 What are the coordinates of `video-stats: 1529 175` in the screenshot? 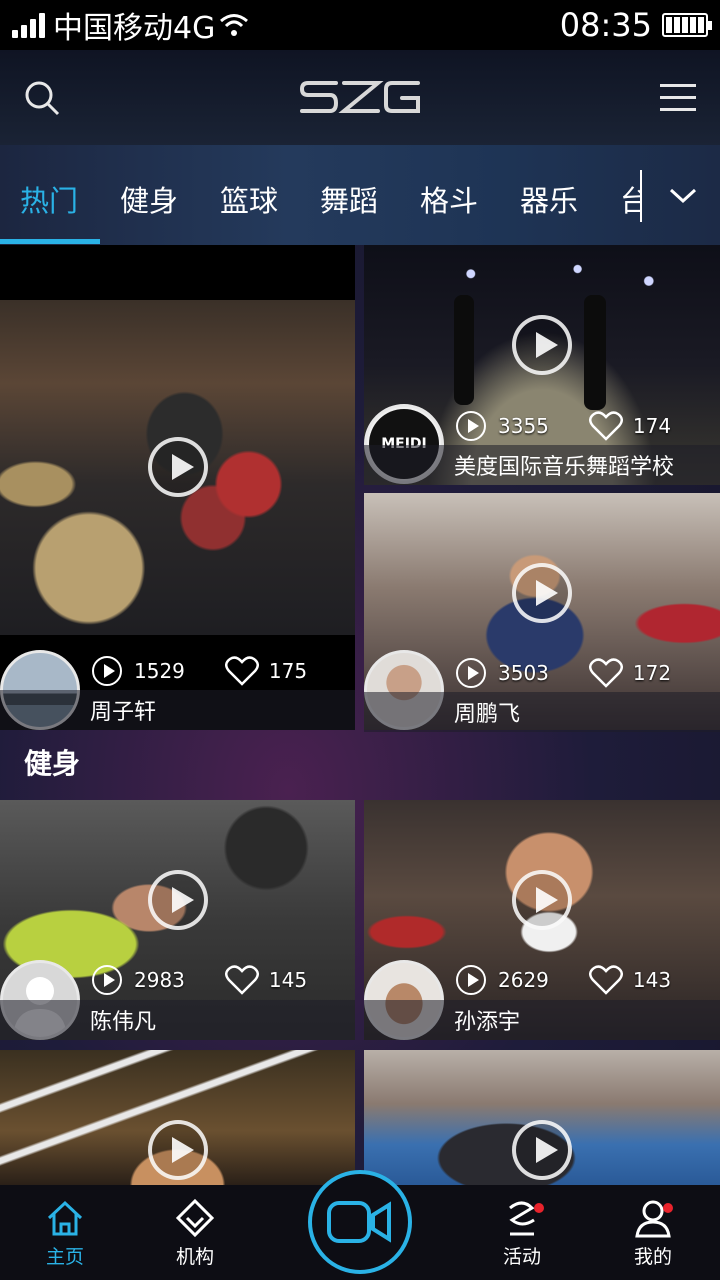 It's located at (199, 671).